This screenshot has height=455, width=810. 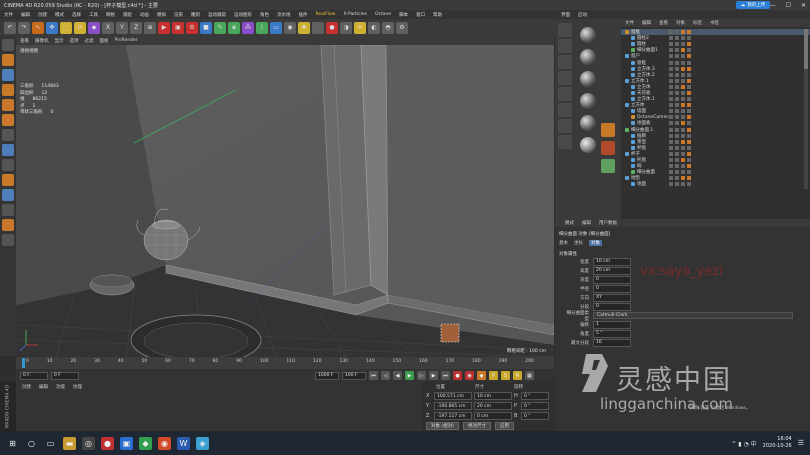 I want to click on octane-material-icon: ◐, so click(x=374, y=27).